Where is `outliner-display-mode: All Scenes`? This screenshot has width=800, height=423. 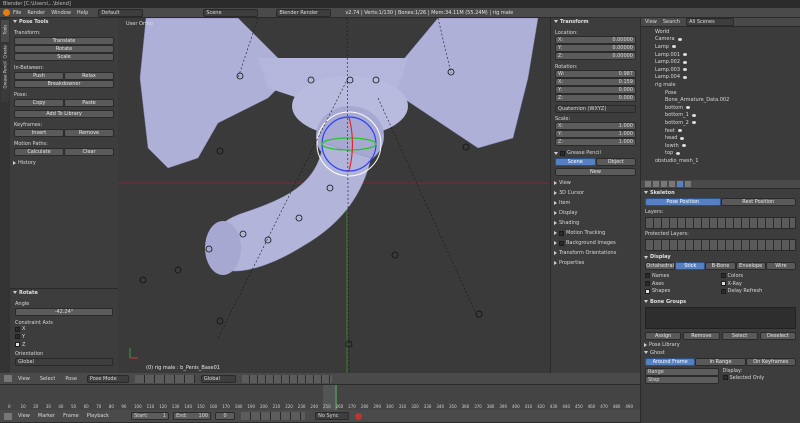 outliner-display-mode: All Scenes is located at coordinates (710, 22).